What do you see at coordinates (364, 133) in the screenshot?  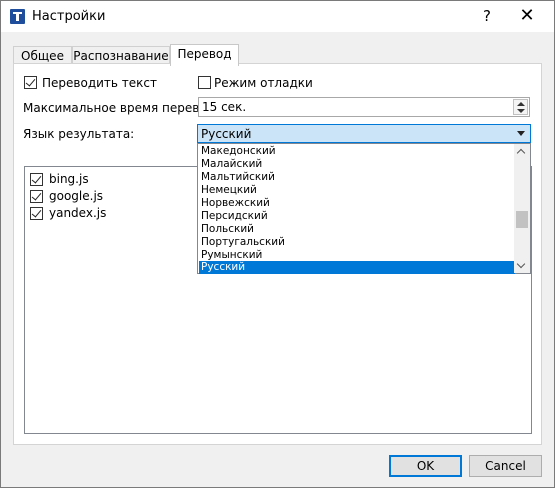 I see `result-language-combobox: Русский` at bounding box center [364, 133].